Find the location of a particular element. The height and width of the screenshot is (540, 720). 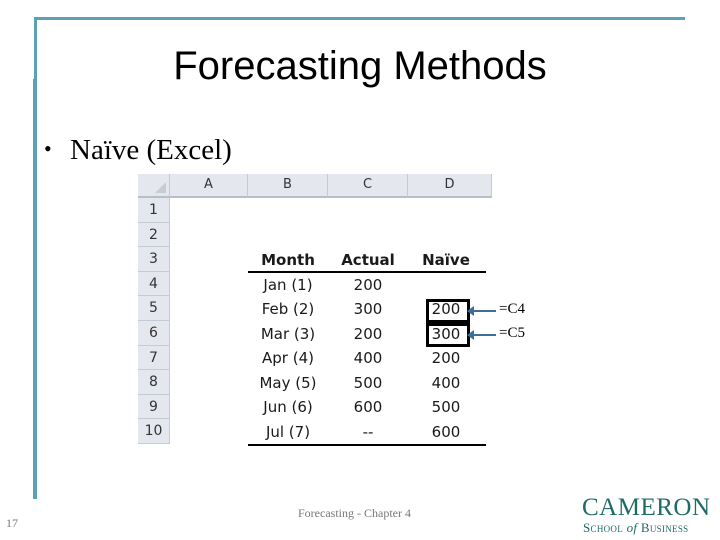

table-header-month: Month is located at coordinates (288, 260).